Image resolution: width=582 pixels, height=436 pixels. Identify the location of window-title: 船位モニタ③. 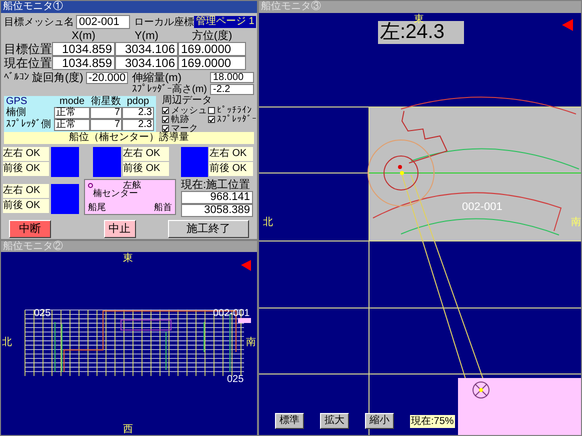
(420, 7).